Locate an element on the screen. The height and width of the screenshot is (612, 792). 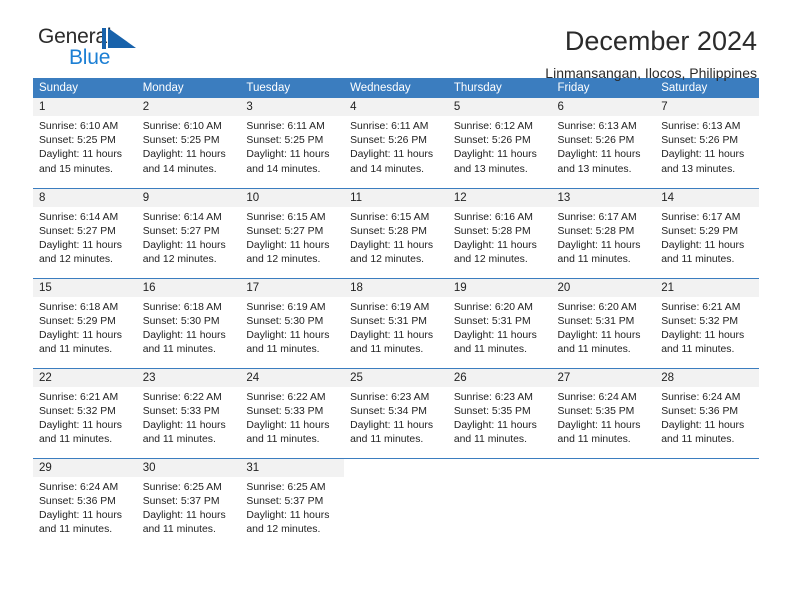
sunrise-text: Sunrise: 6:15 AM is located at coordinates (286, 217).